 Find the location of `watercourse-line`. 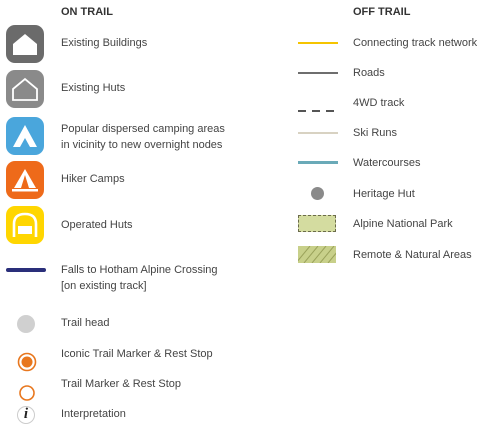

watercourse-line is located at coordinates (318, 162).